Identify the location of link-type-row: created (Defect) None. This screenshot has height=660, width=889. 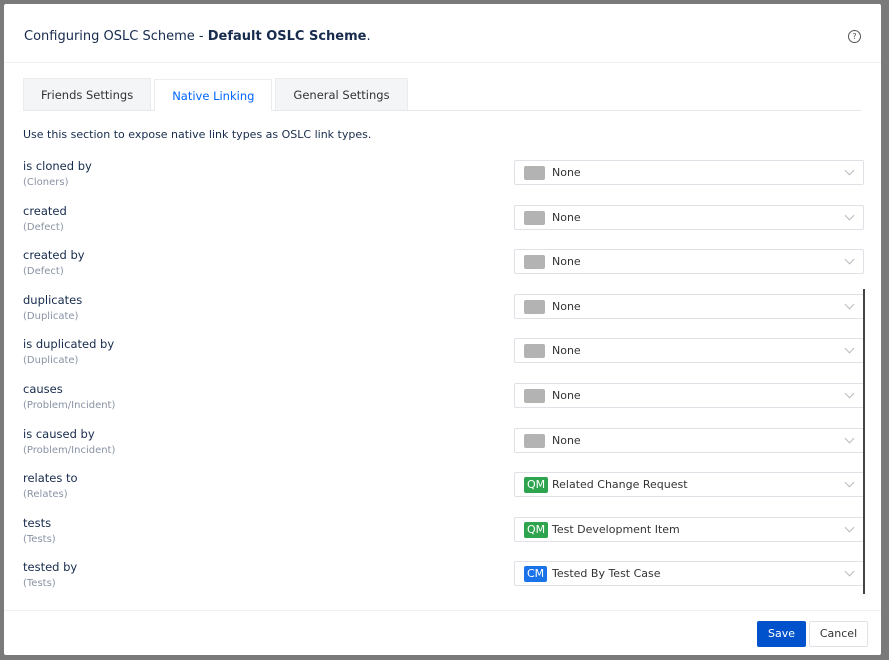
(444, 226).